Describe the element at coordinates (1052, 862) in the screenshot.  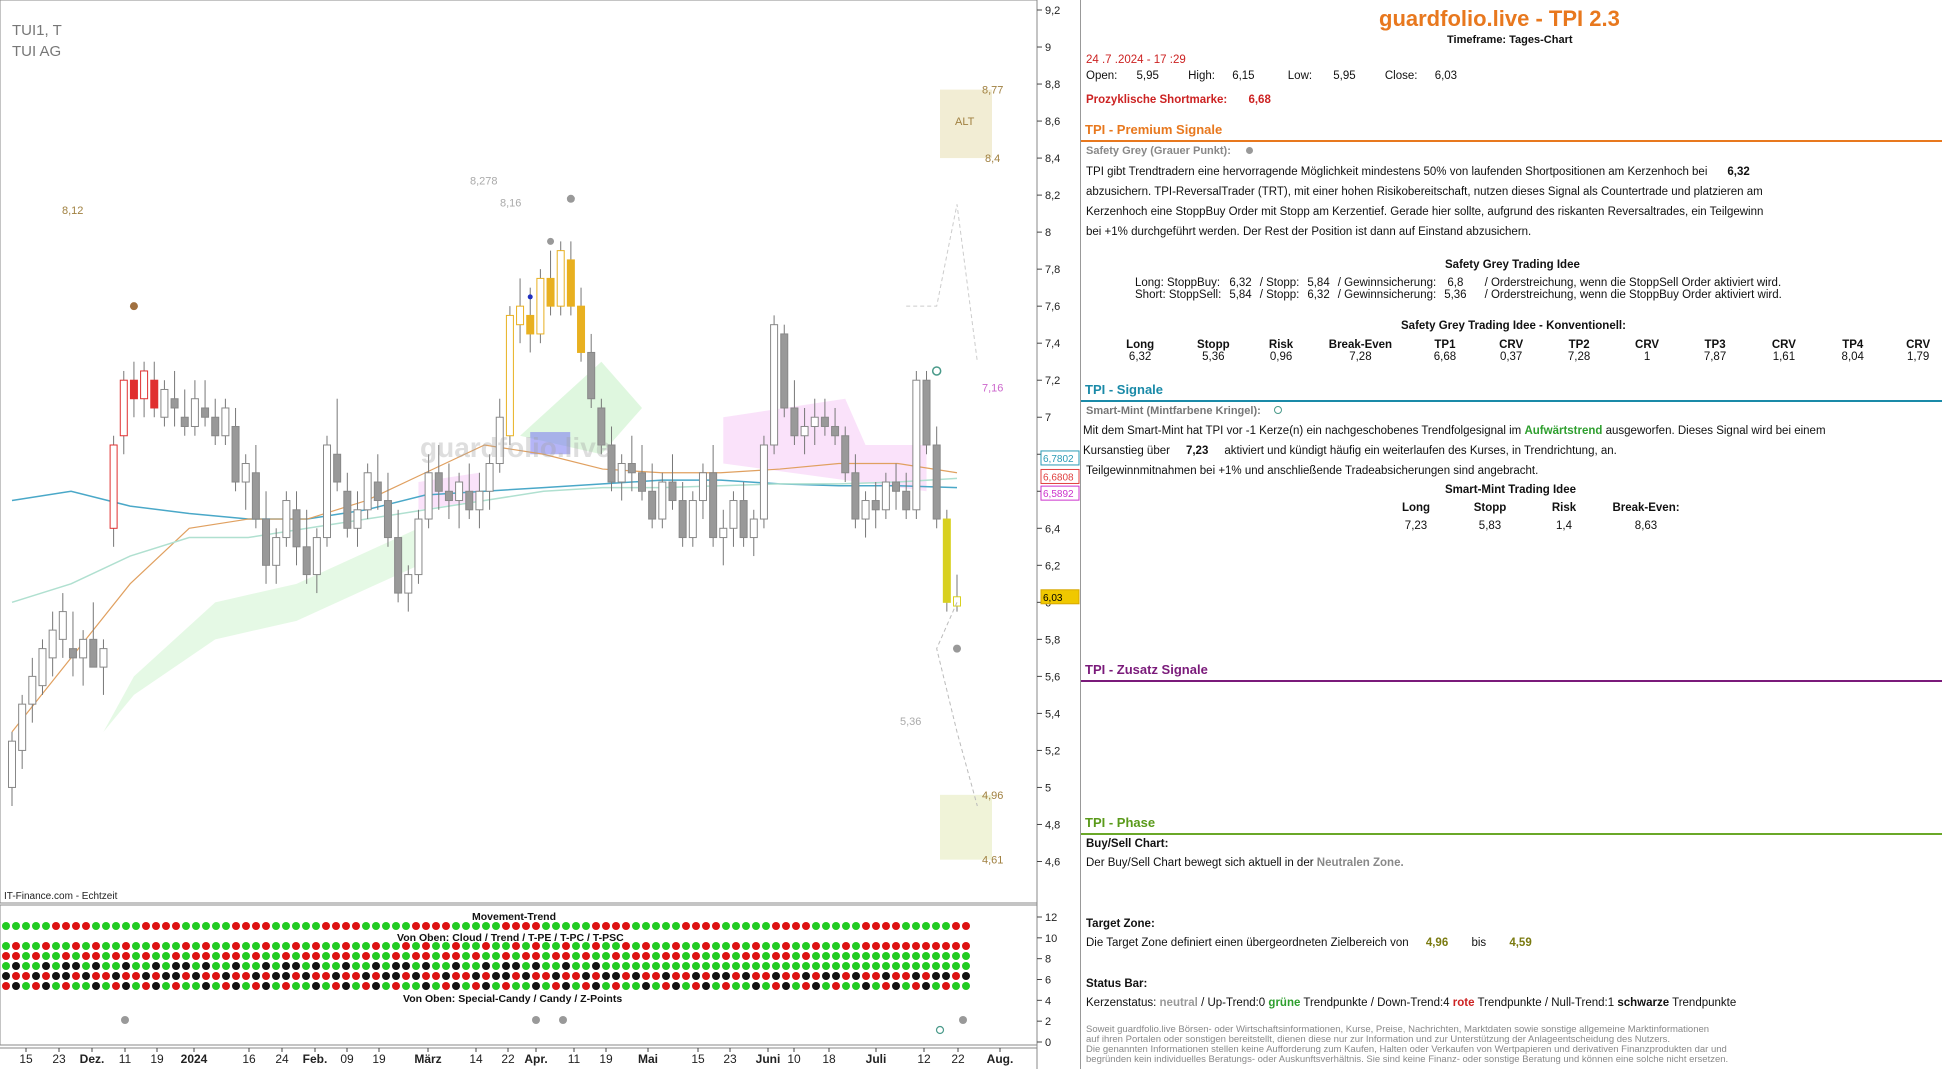
I see `y-tick-label: 4,6` at that location.